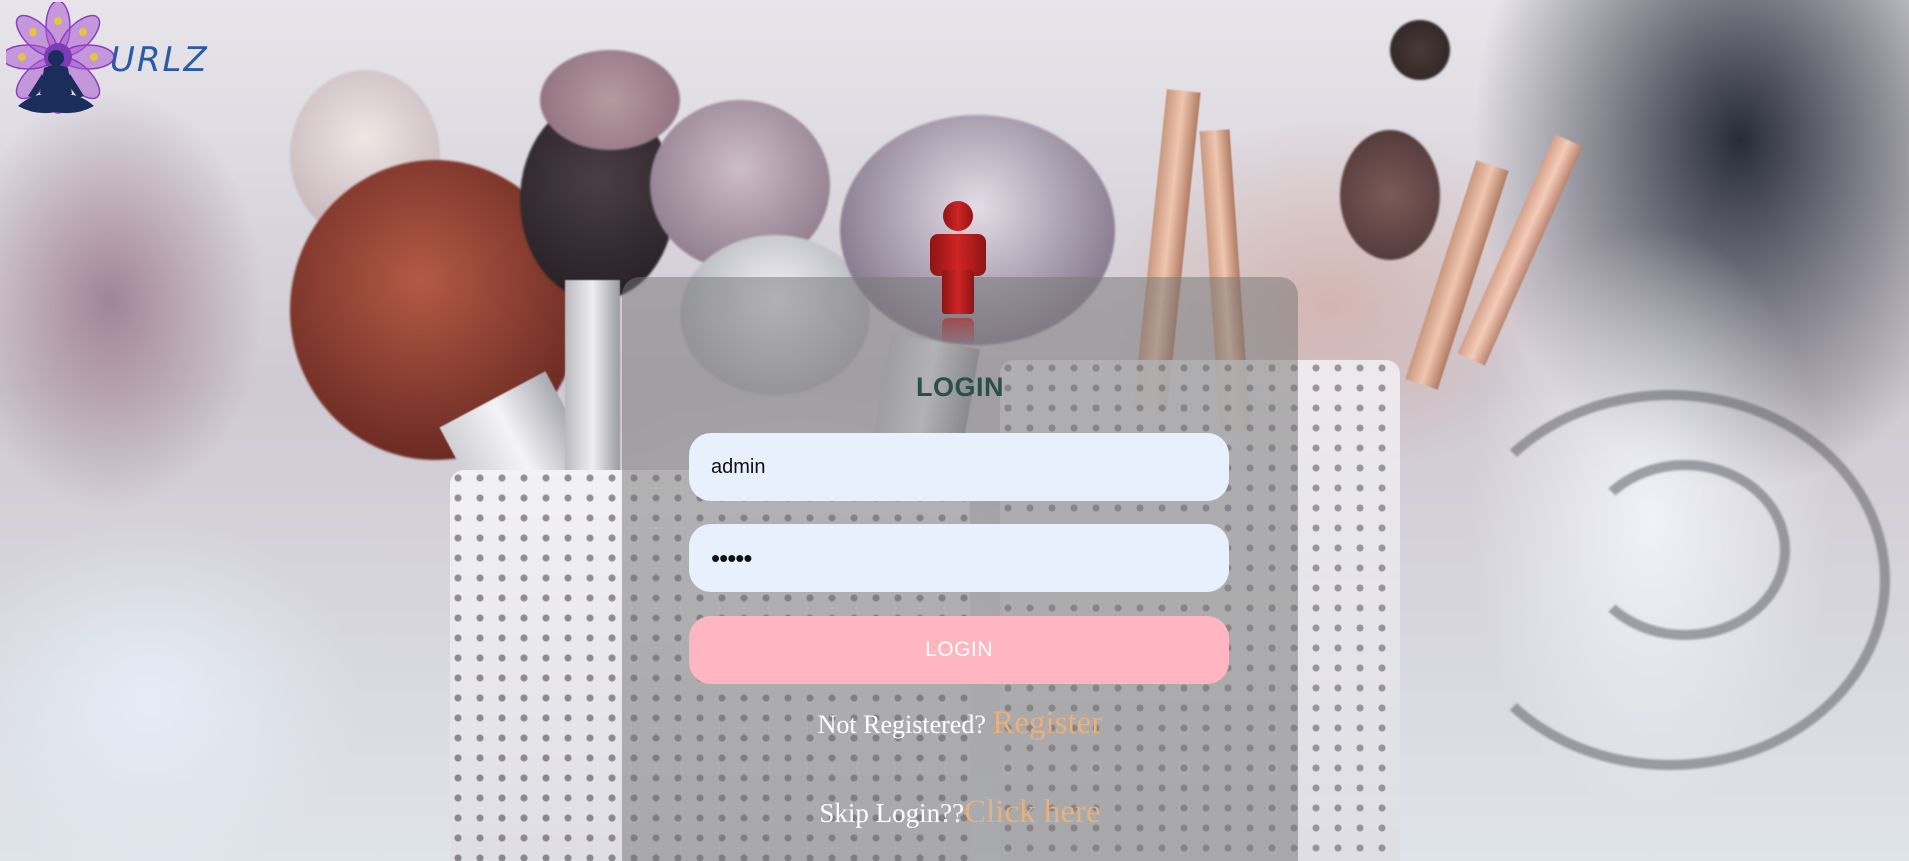 Image resolution: width=1909 pixels, height=861 pixels. I want to click on register-row: Not Registered? Register, so click(960, 723).